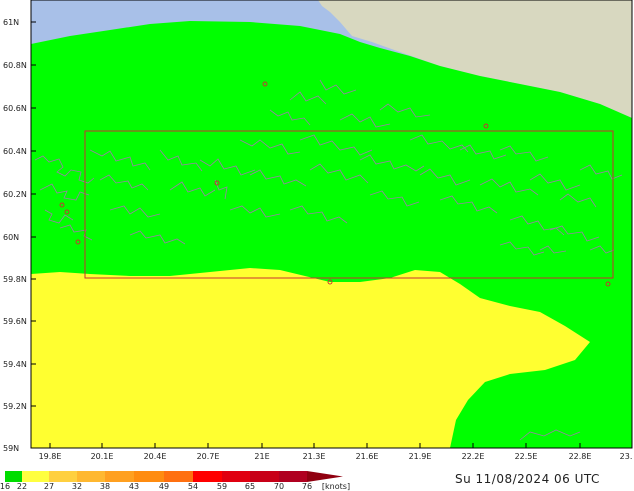 The width and height of the screenshot is (634, 491). Describe the element at coordinates (526, 456) in the screenshot. I see `lon-label-22-5e: 22.5E` at that location.